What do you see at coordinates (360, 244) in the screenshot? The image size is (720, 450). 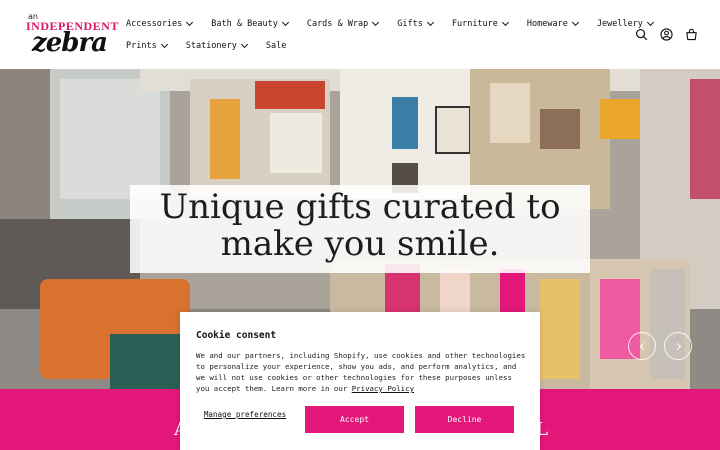 I see `headline-line-2: make you smile.` at bounding box center [360, 244].